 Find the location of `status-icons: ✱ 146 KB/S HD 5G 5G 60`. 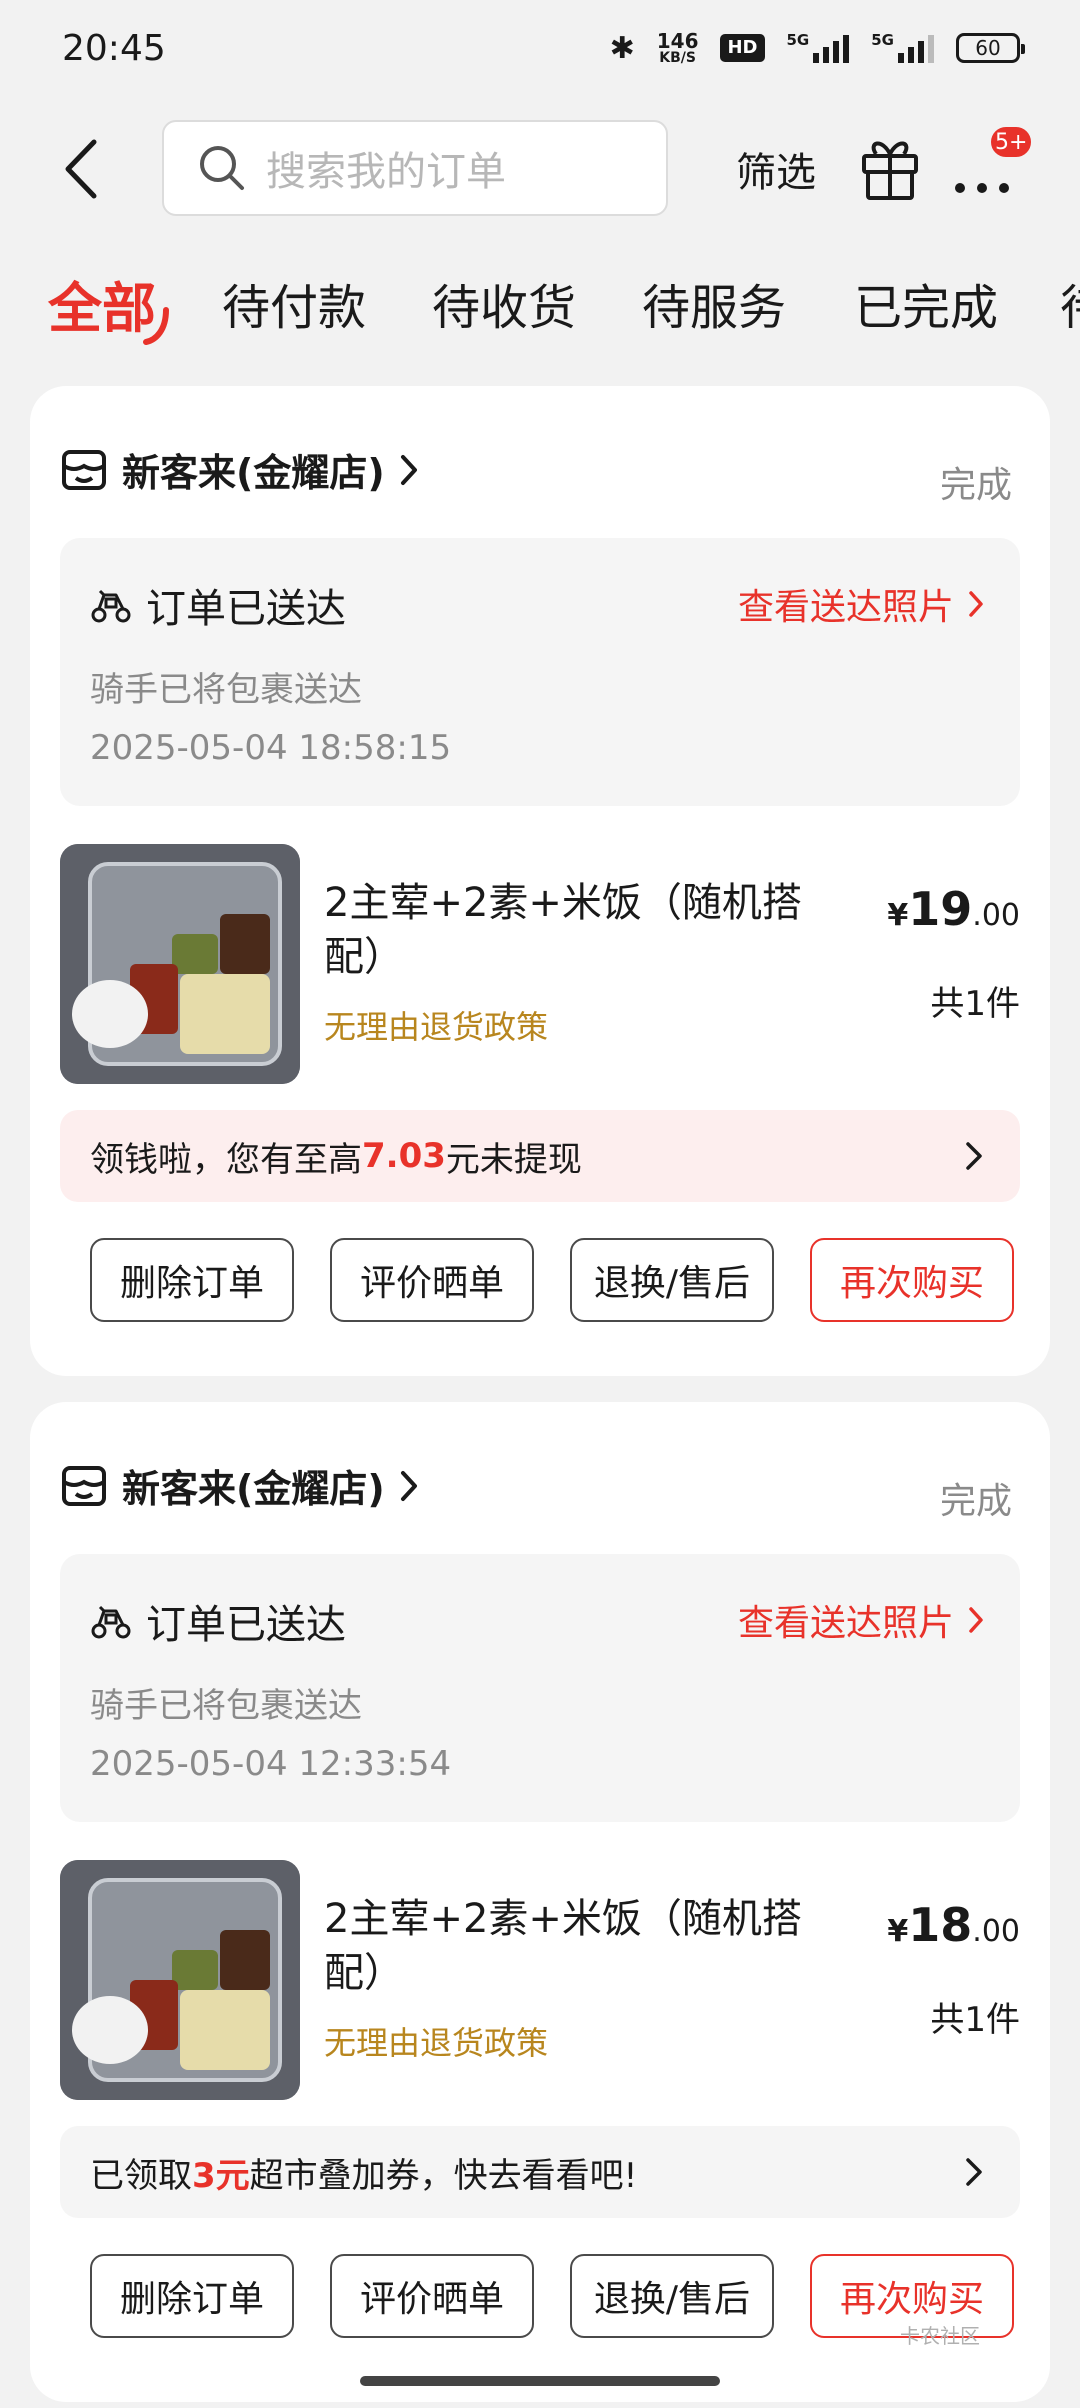

status-icons: ✱ 146 KB/S HD 5G 5G 60 is located at coordinates (817, 47).